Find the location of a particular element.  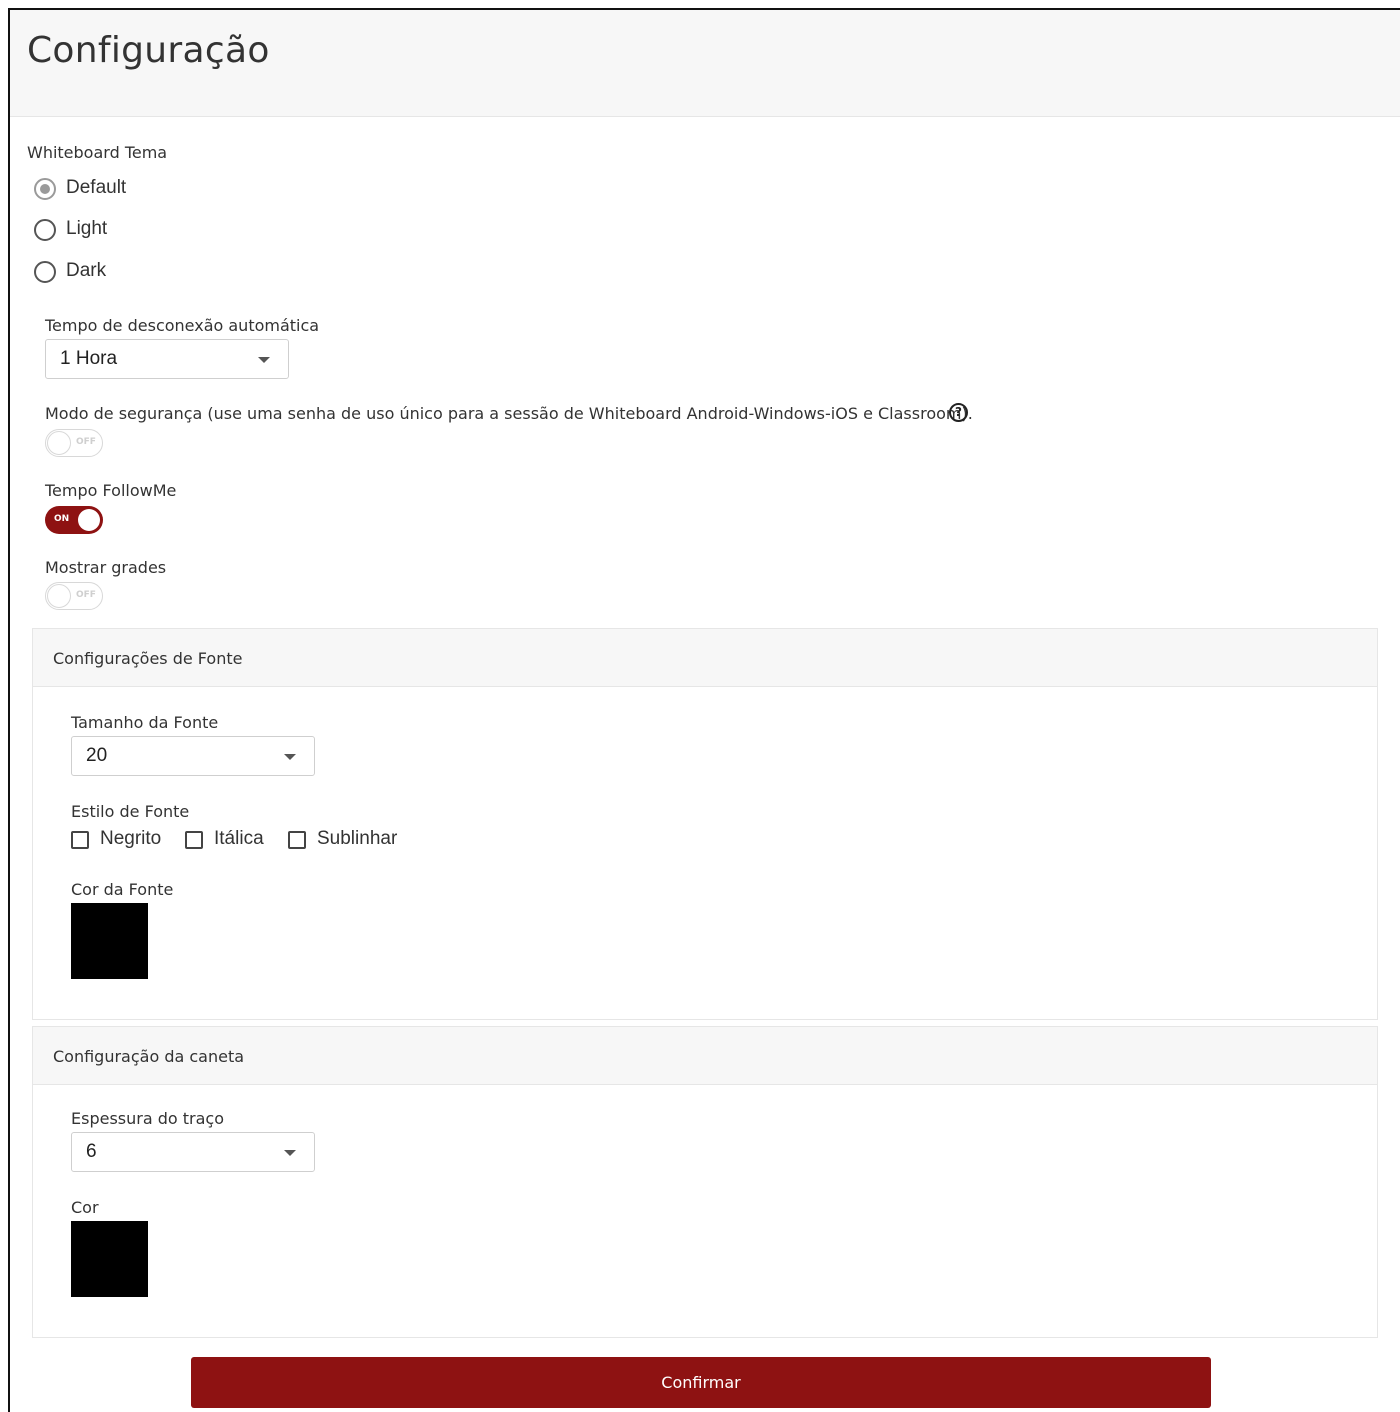

italic-label: Itálica is located at coordinates (239, 839).